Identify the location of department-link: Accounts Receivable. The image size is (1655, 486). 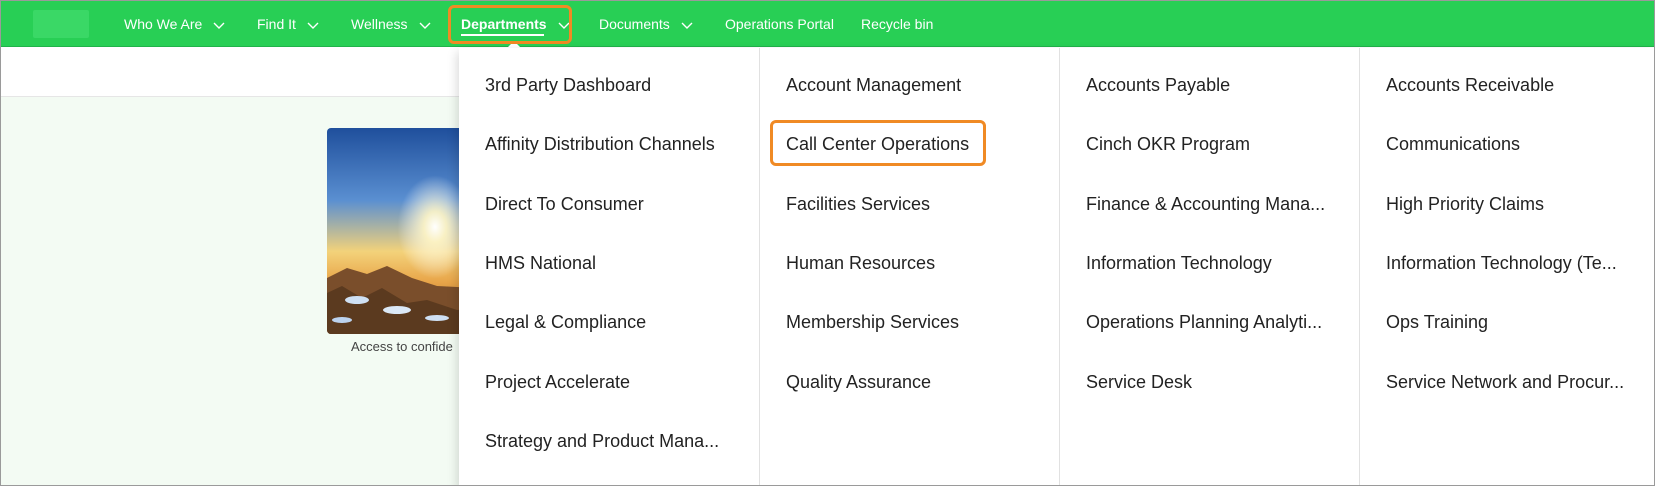
(1470, 85).